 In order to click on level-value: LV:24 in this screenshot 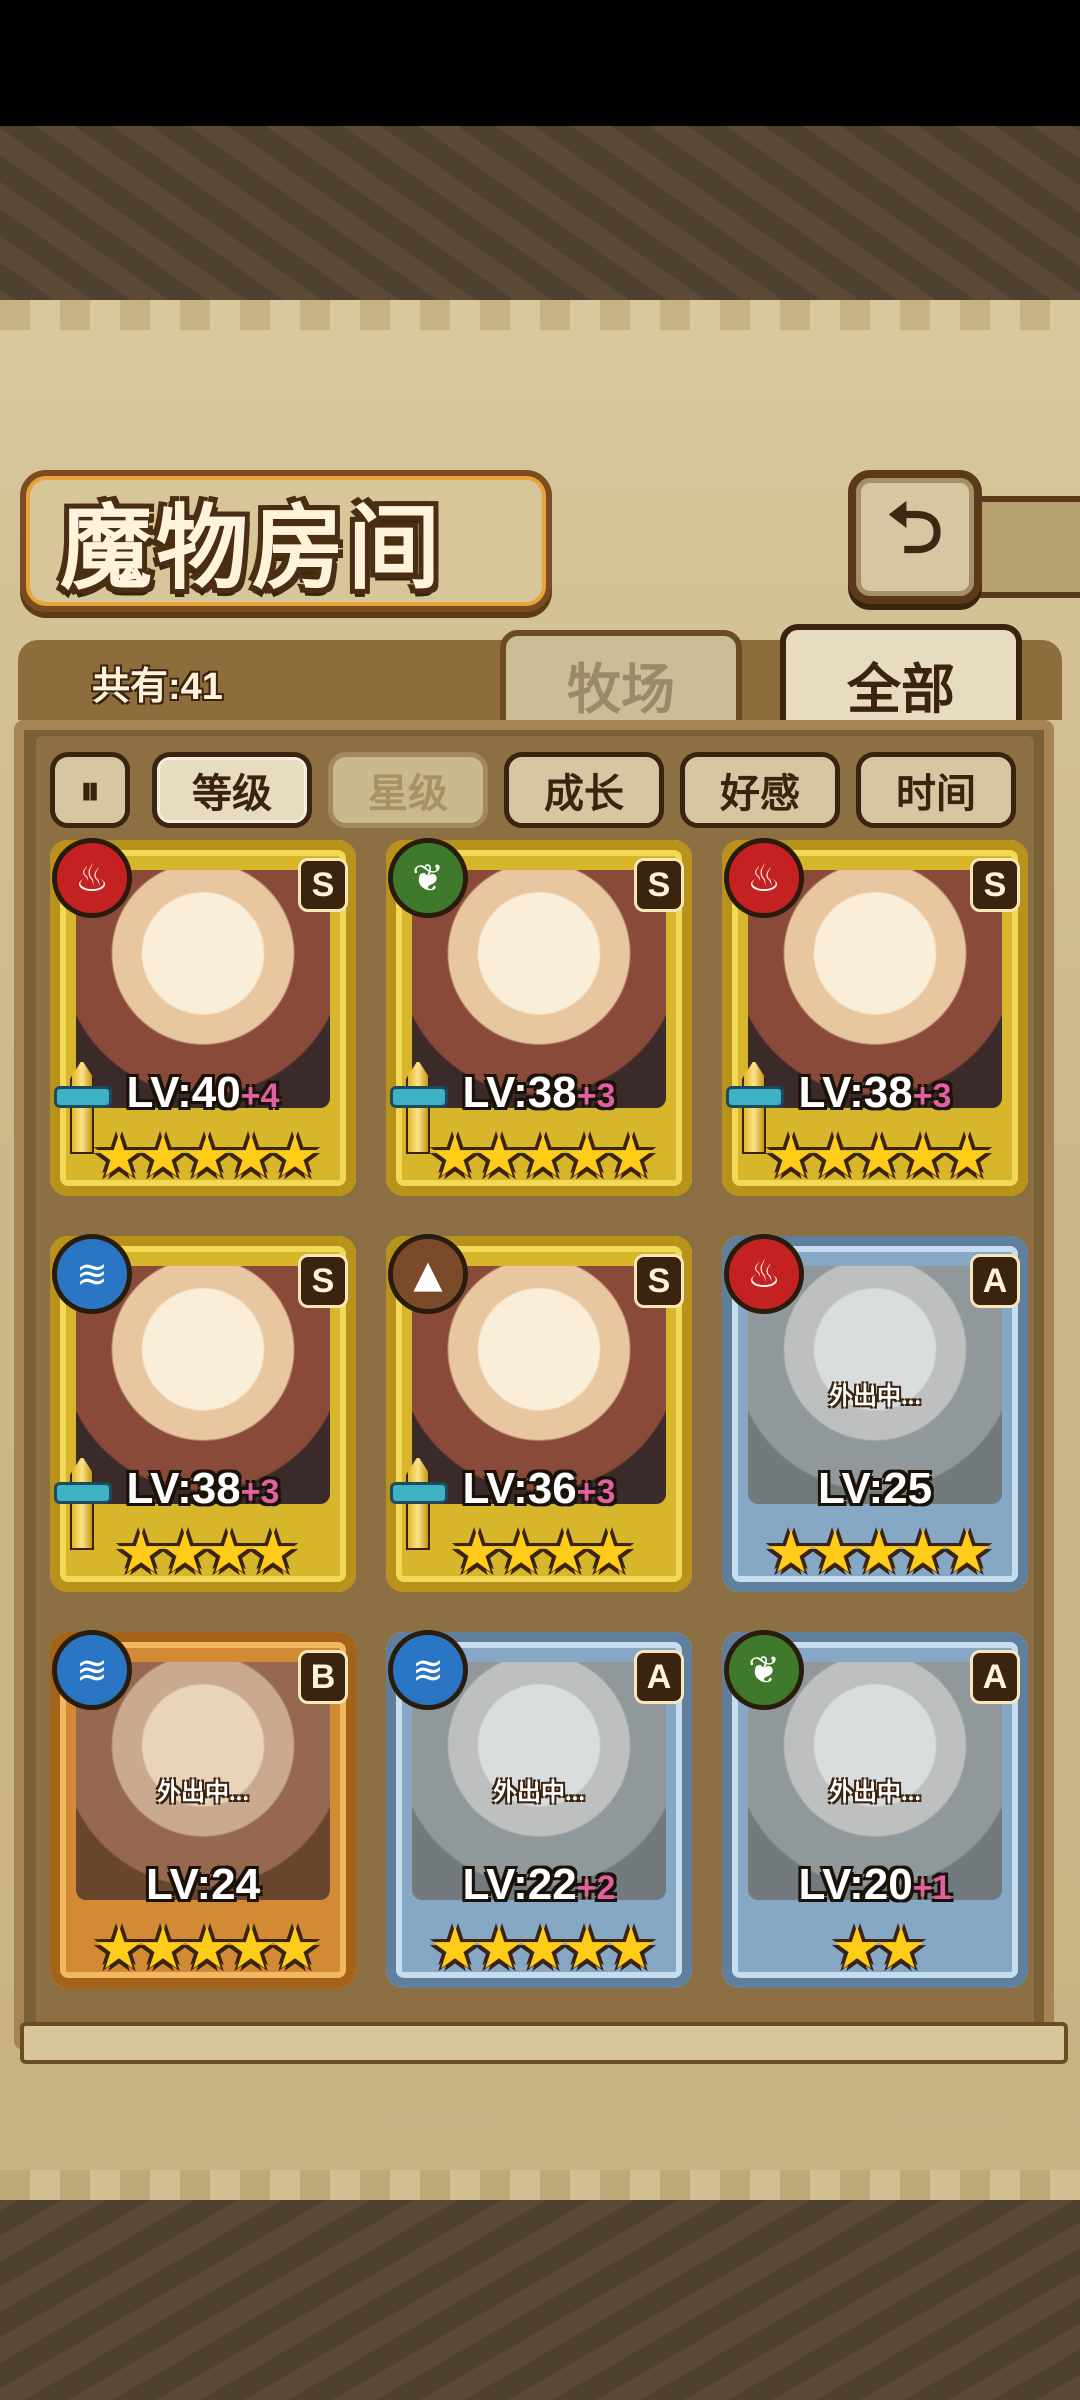, I will do `click(203, 1884)`.